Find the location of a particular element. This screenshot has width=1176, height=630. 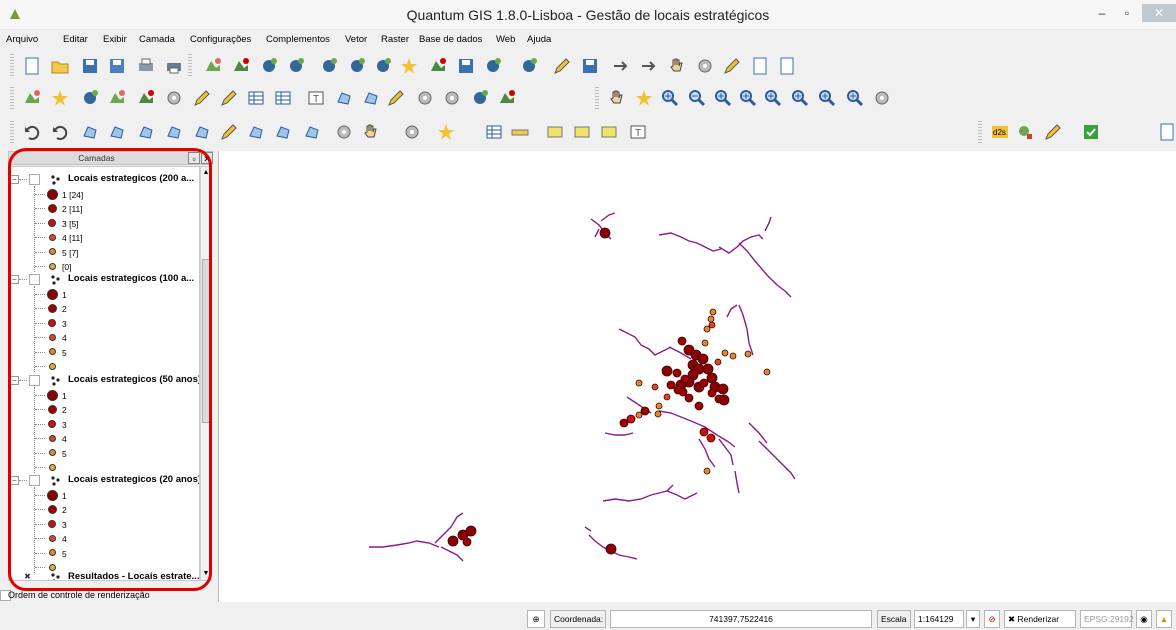

node-tool-icon is located at coordinates (677, 66).